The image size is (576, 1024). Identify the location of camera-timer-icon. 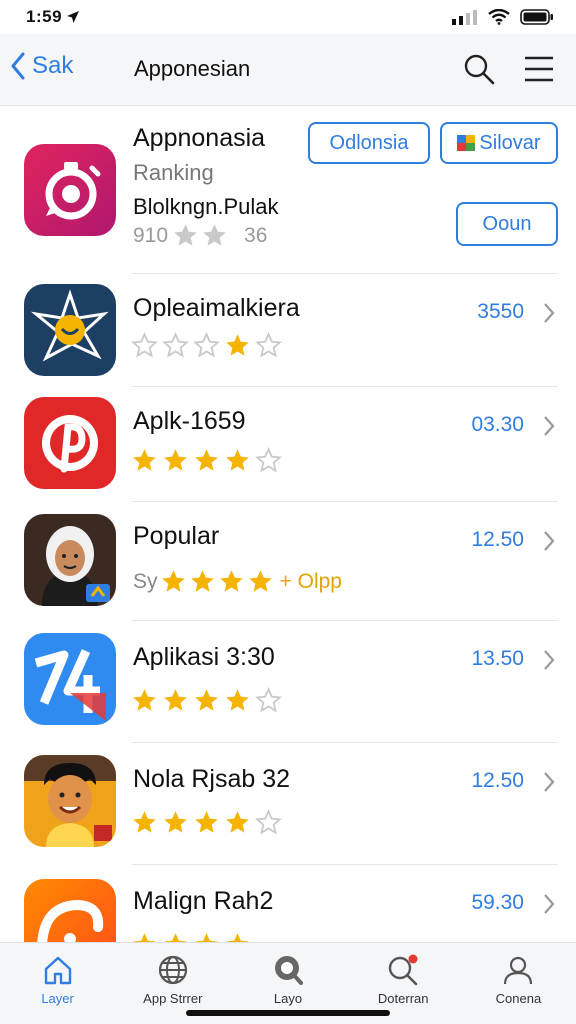
(70, 190).